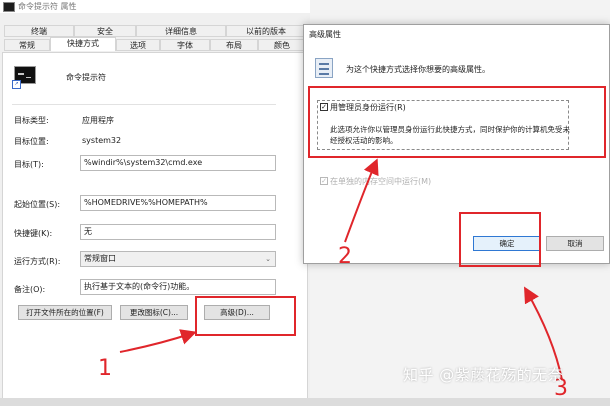  Describe the element at coordinates (345, 256) in the screenshot. I see `step-number-2: 2` at that location.